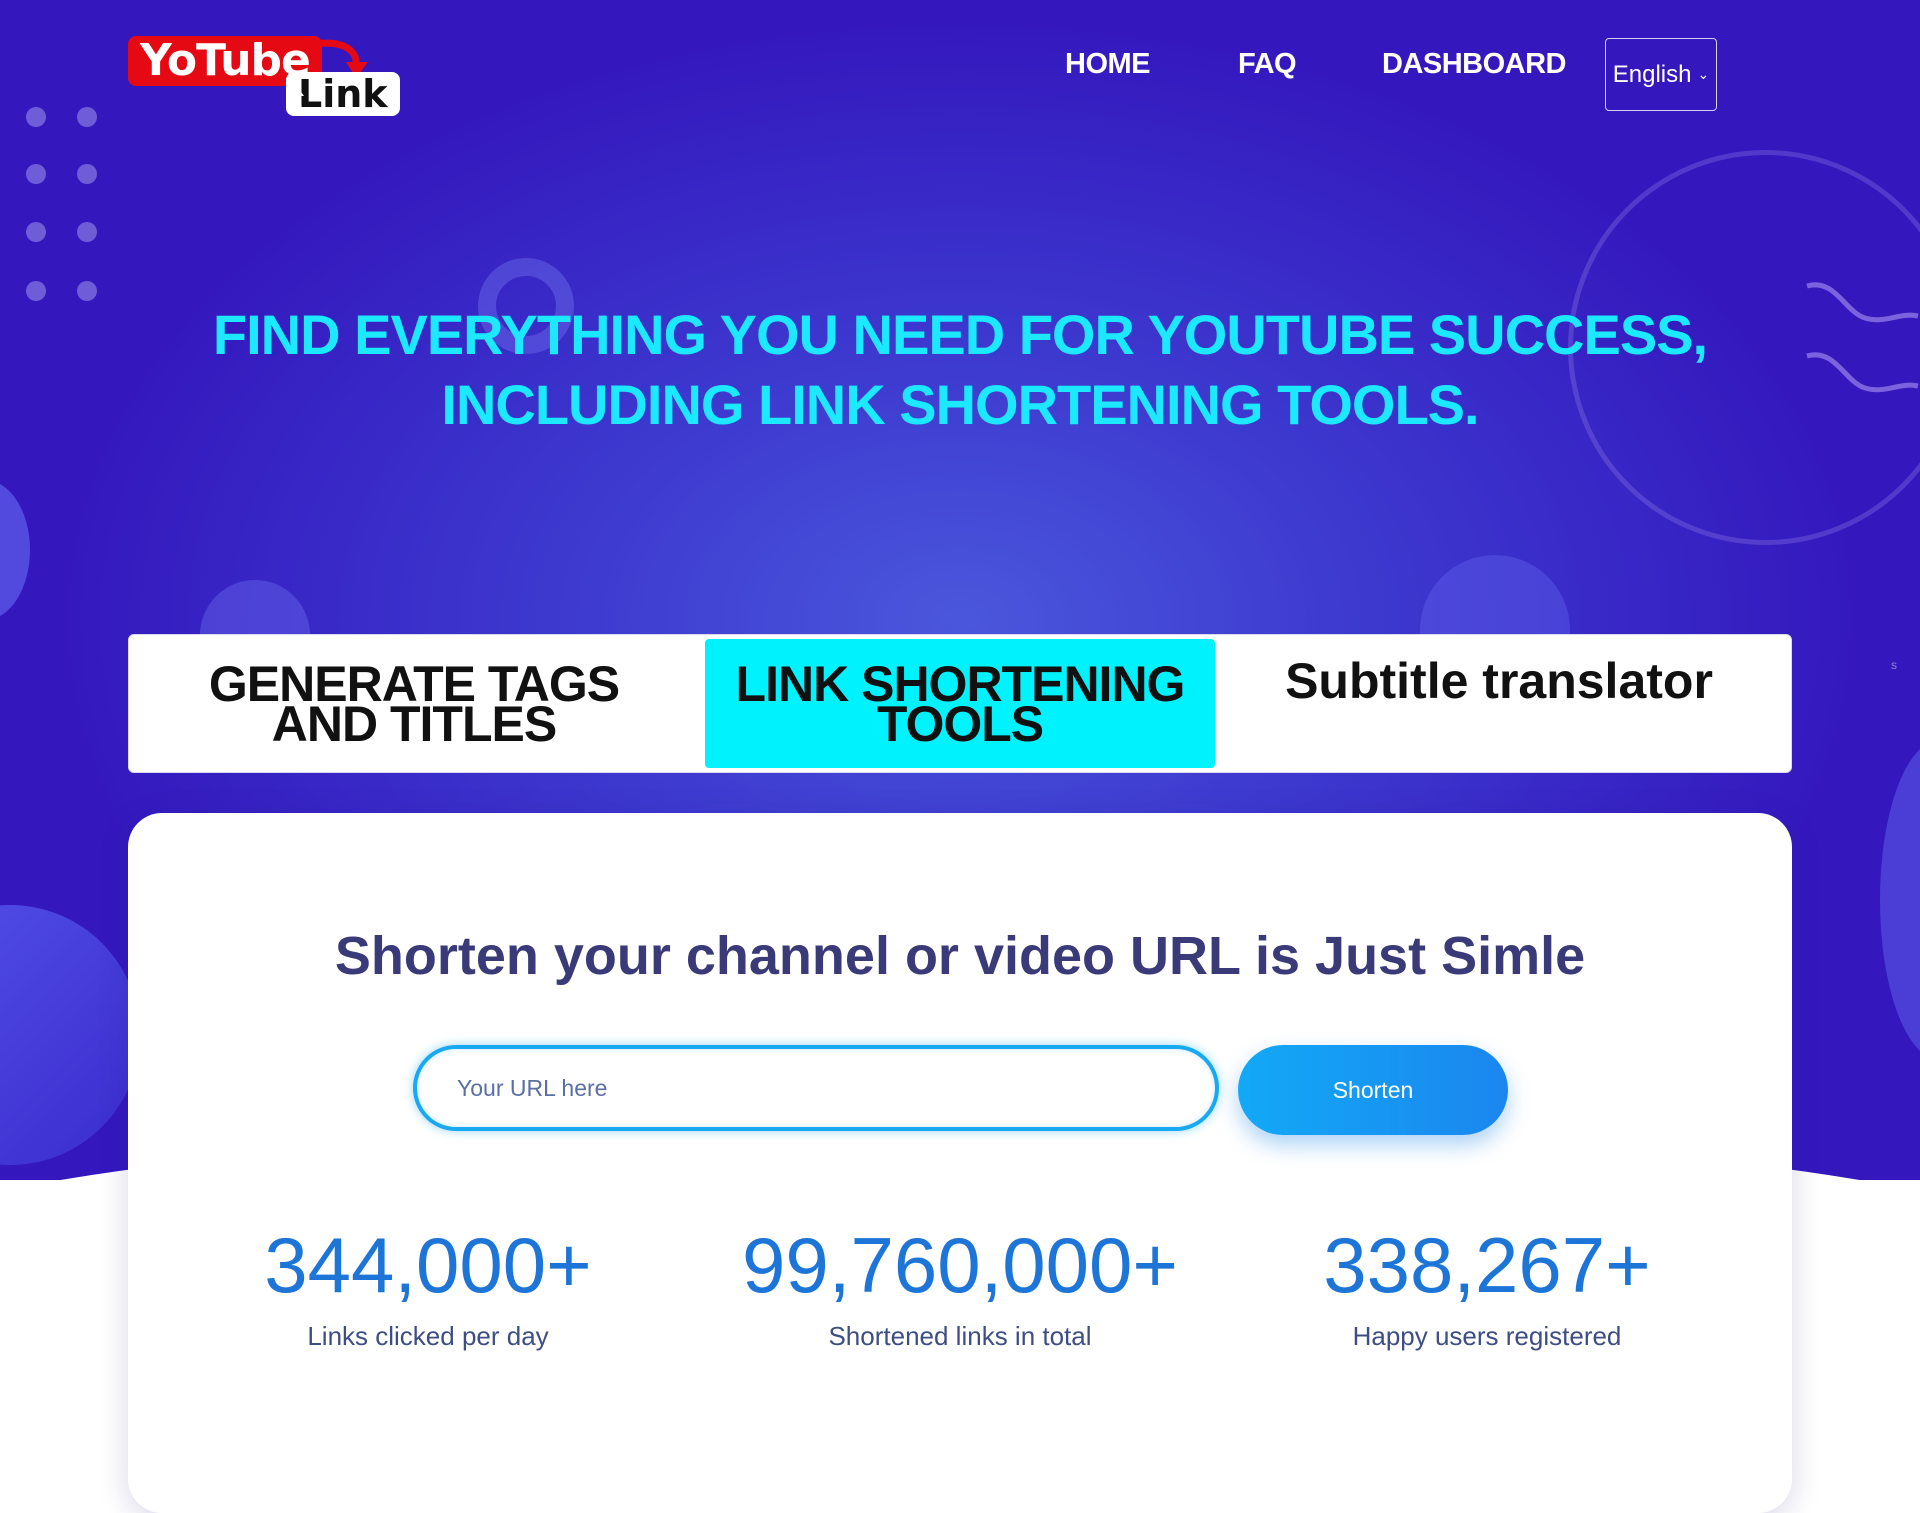  I want to click on language-select-value: English, so click(1652, 74).